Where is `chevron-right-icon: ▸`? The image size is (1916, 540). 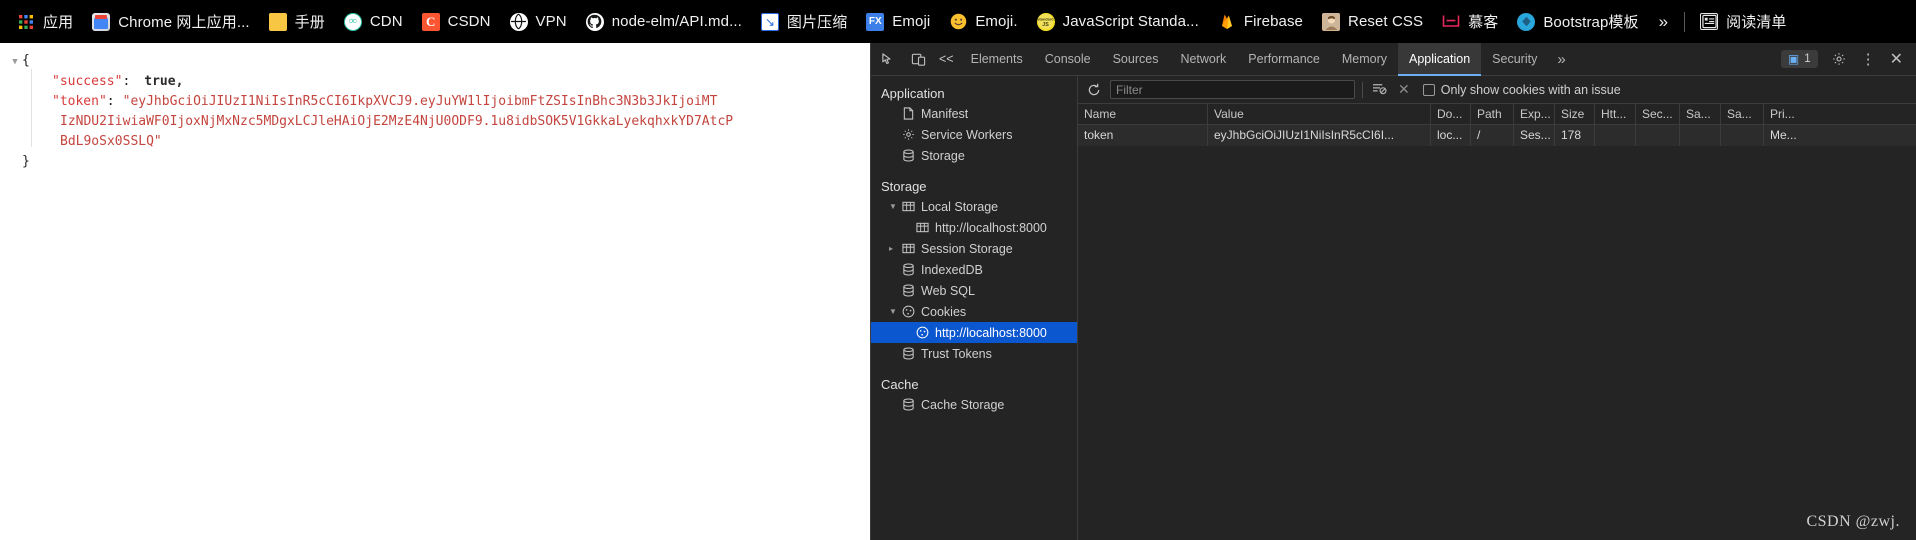
chevron-right-icon: ▸ is located at coordinates (894, 248).